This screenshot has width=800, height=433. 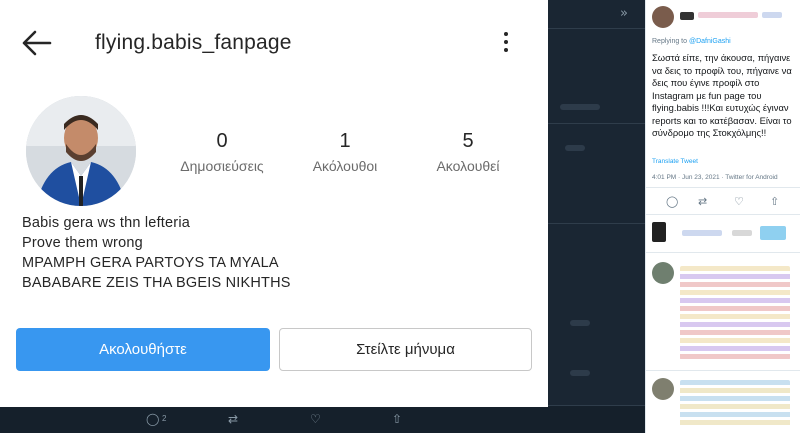 I want to click on stat-followers: 1 Ακόλουθοι, so click(x=345, y=152).